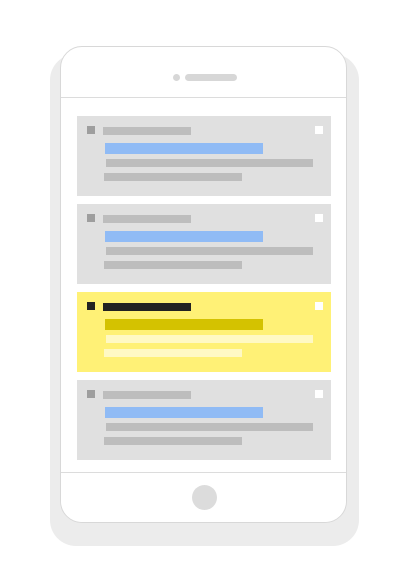 The height and width of the screenshot is (584, 408). I want to click on camera-icon, so click(176, 77).